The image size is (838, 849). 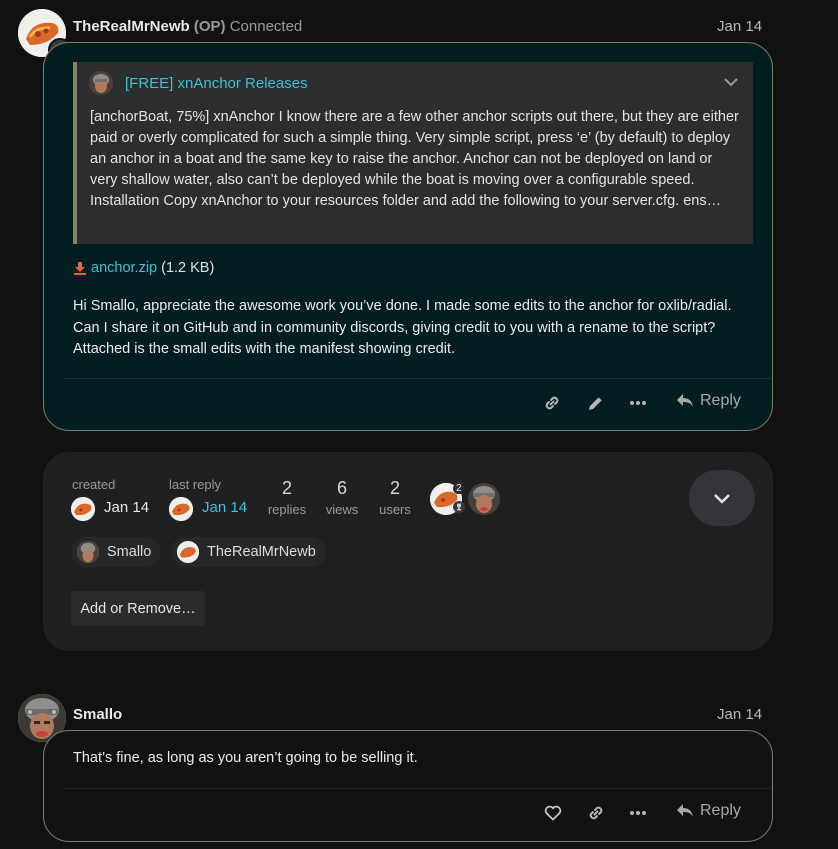 I want to click on attachment: anchor.zip (1.2 KB), so click(x=143, y=268).